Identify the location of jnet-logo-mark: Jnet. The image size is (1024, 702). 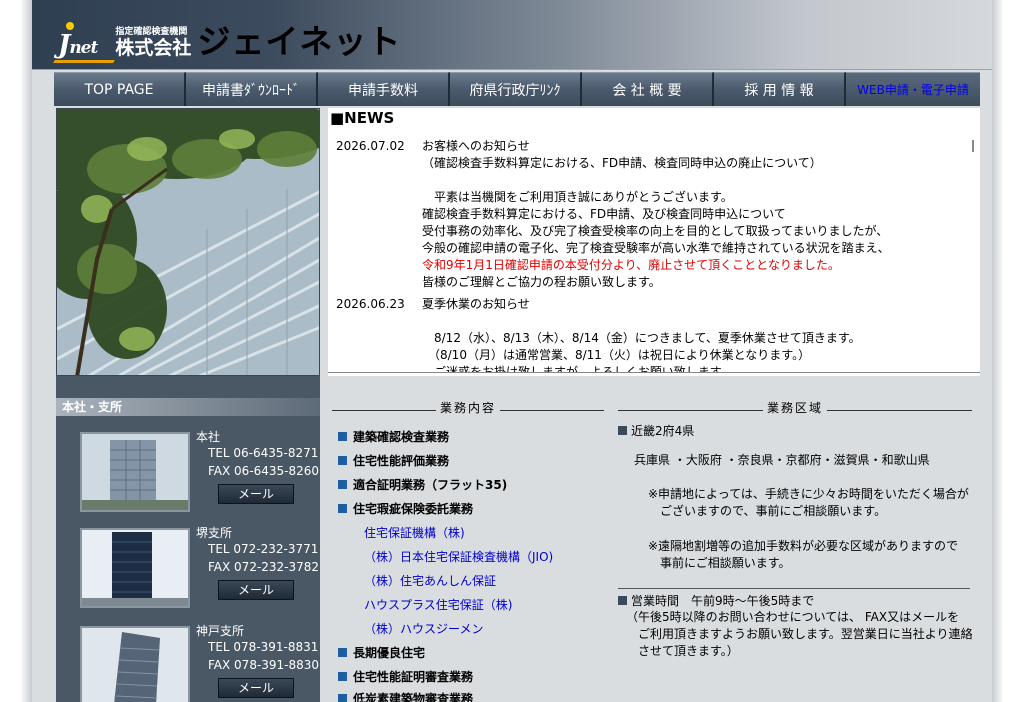
(84, 42).